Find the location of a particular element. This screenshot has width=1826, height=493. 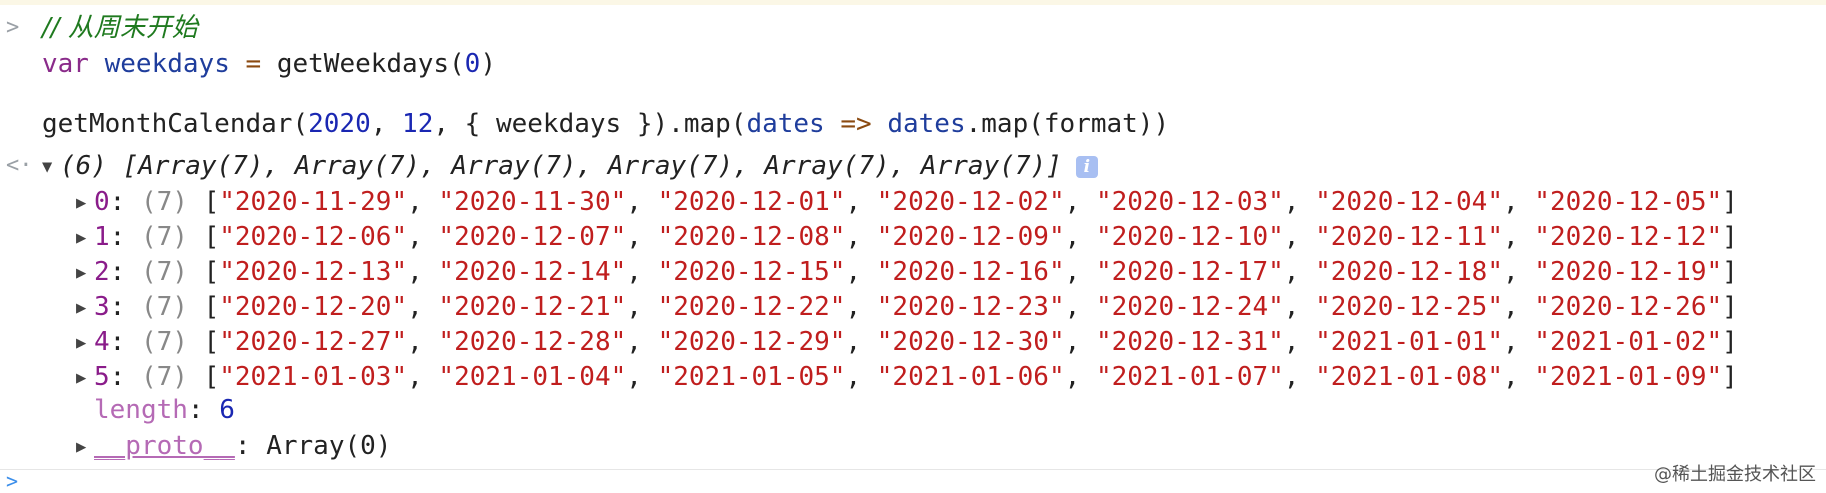

date-string: 2020-12-27 is located at coordinates (313, 342).